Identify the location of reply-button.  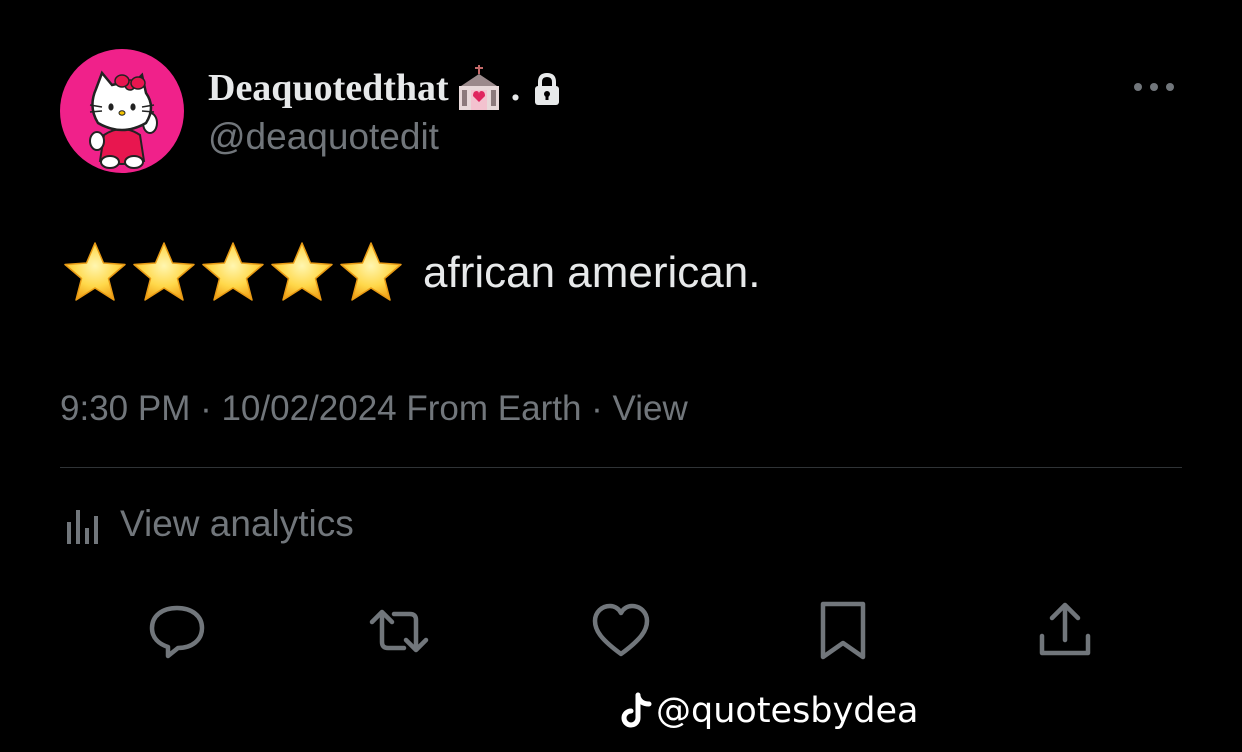
(177, 631).